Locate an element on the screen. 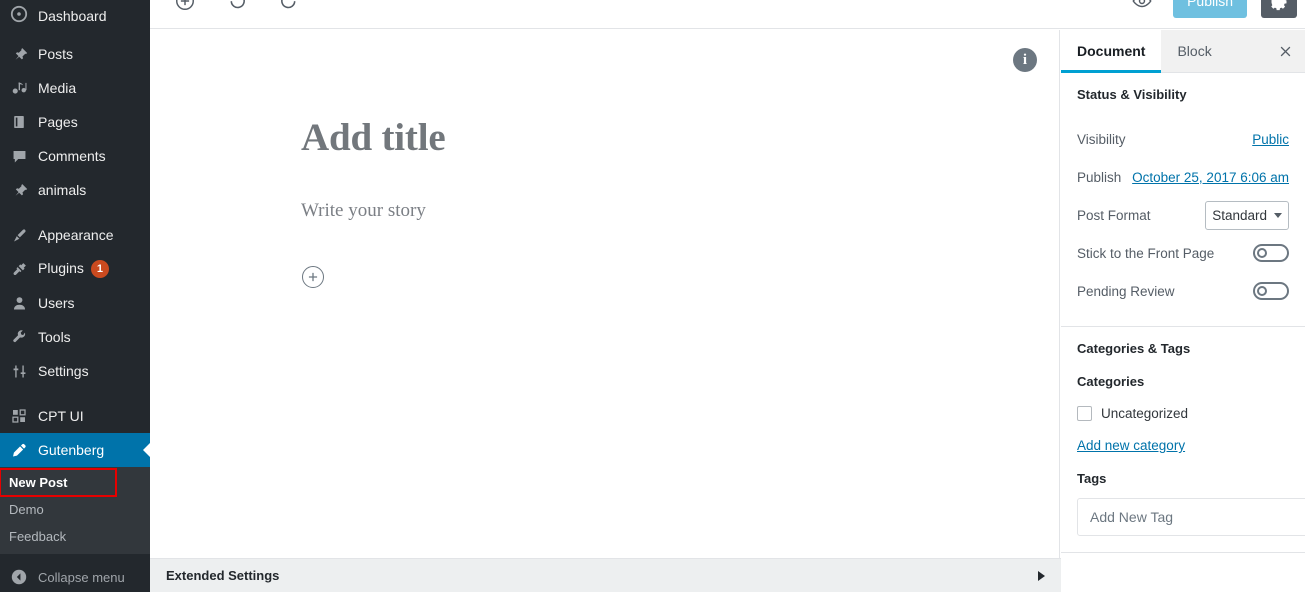 The width and height of the screenshot is (1305, 592). panel-title: Status & Visibility is located at coordinates (1132, 94).